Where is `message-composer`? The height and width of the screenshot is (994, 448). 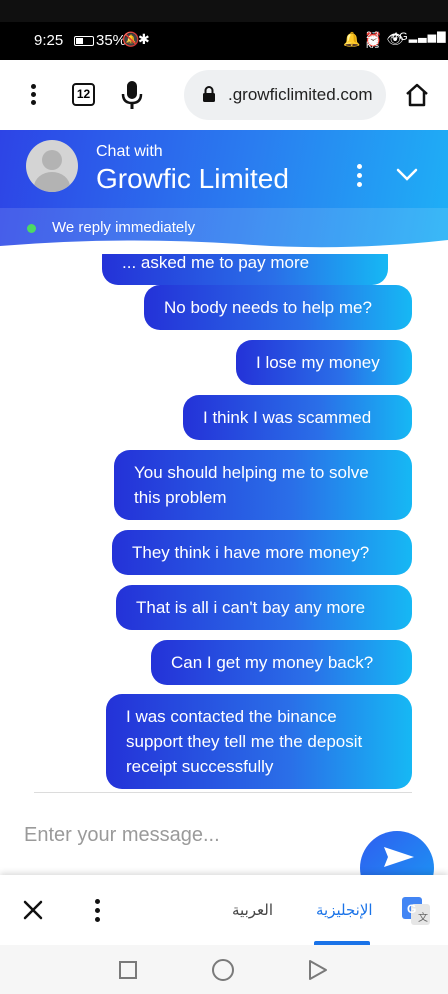
message-composer is located at coordinates (224, 849).